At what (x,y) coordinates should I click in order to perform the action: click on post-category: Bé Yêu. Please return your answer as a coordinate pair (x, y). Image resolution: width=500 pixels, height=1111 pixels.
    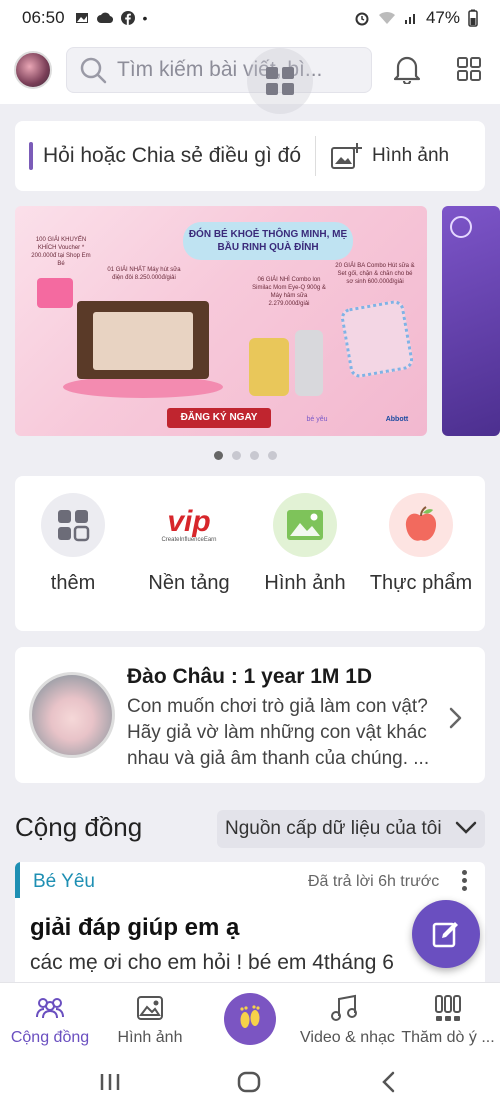
    Looking at the image, I should click on (64, 882).